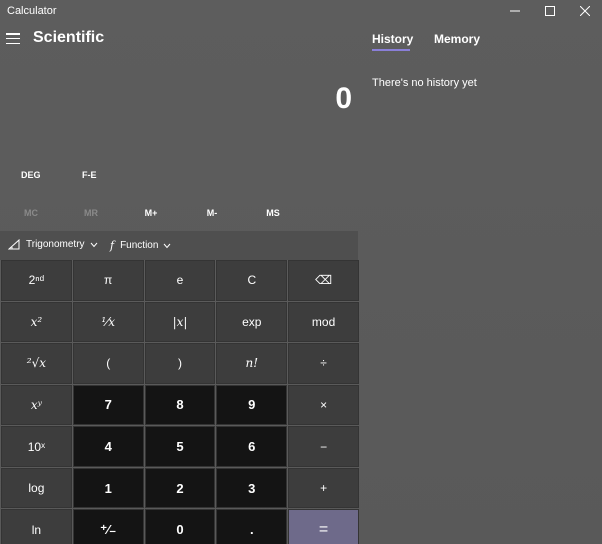 This screenshot has height=544, width=602. What do you see at coordinates (392, 39) in the screenshot?
I see `tab-history: History` at bounding box center [392, 39].